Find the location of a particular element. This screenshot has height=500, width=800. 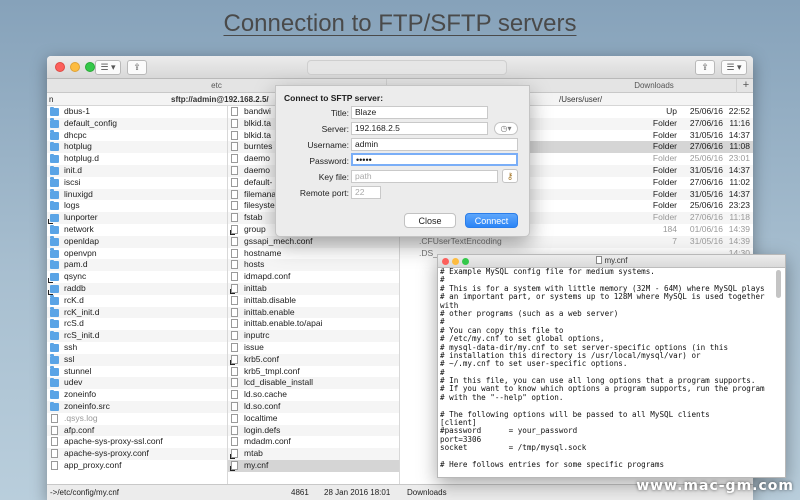

file-row: my.cnf is located at coordinates (313, 466).